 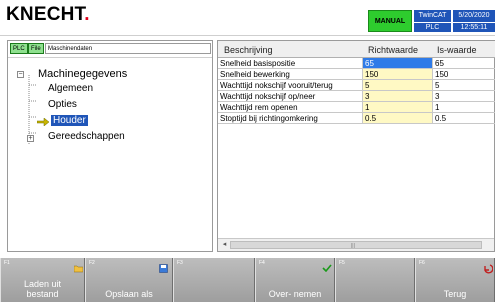 I want to click on cell-actual-value: 150, so click(x=464, y=74).